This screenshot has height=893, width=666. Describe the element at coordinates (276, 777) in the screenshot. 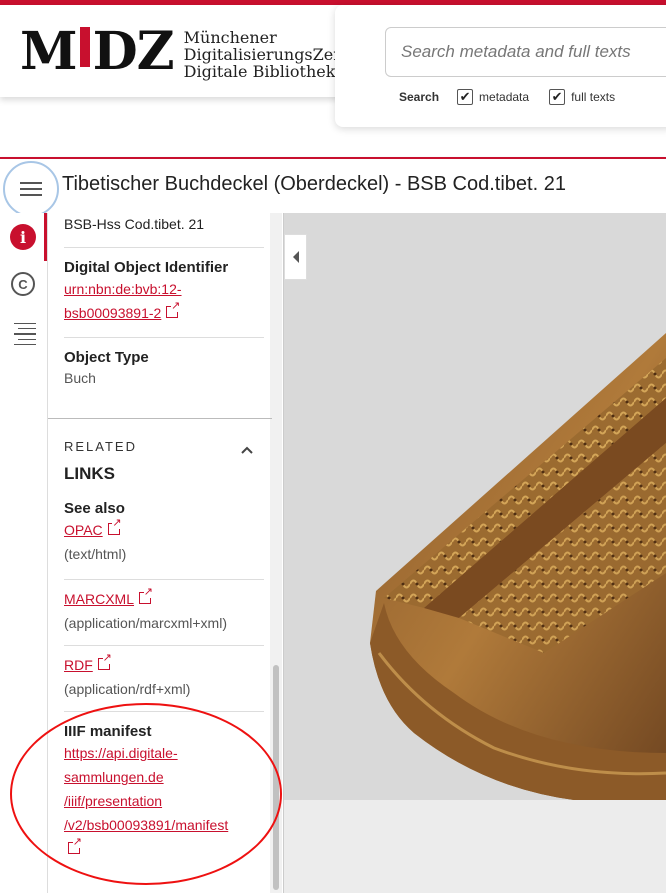

I see `panel-scroll-thumb` at that location.